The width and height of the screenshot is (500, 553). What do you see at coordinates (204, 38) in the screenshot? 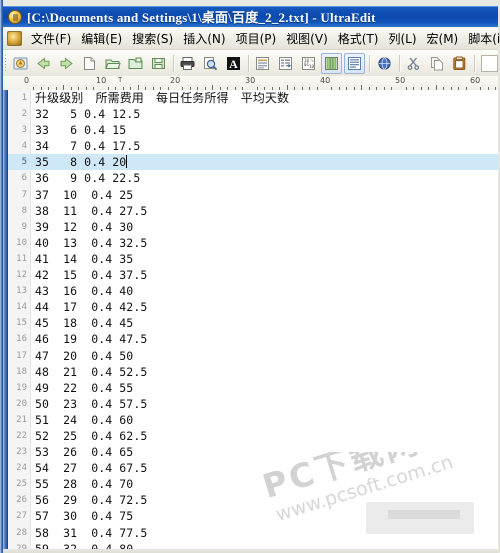
I see `menu-insert: 插入(N)` at bounding box center [204, 38].